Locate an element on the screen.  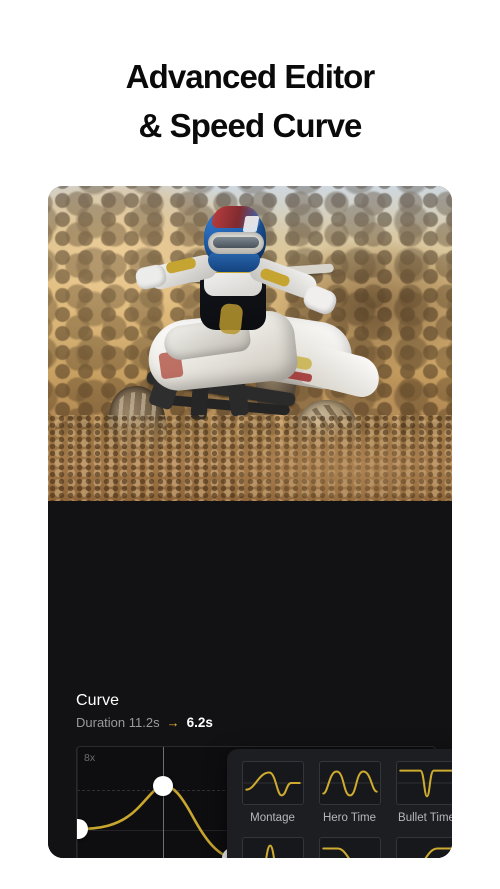
preset-hero-time-label: Hero Time is located at coordinates (349, 818).